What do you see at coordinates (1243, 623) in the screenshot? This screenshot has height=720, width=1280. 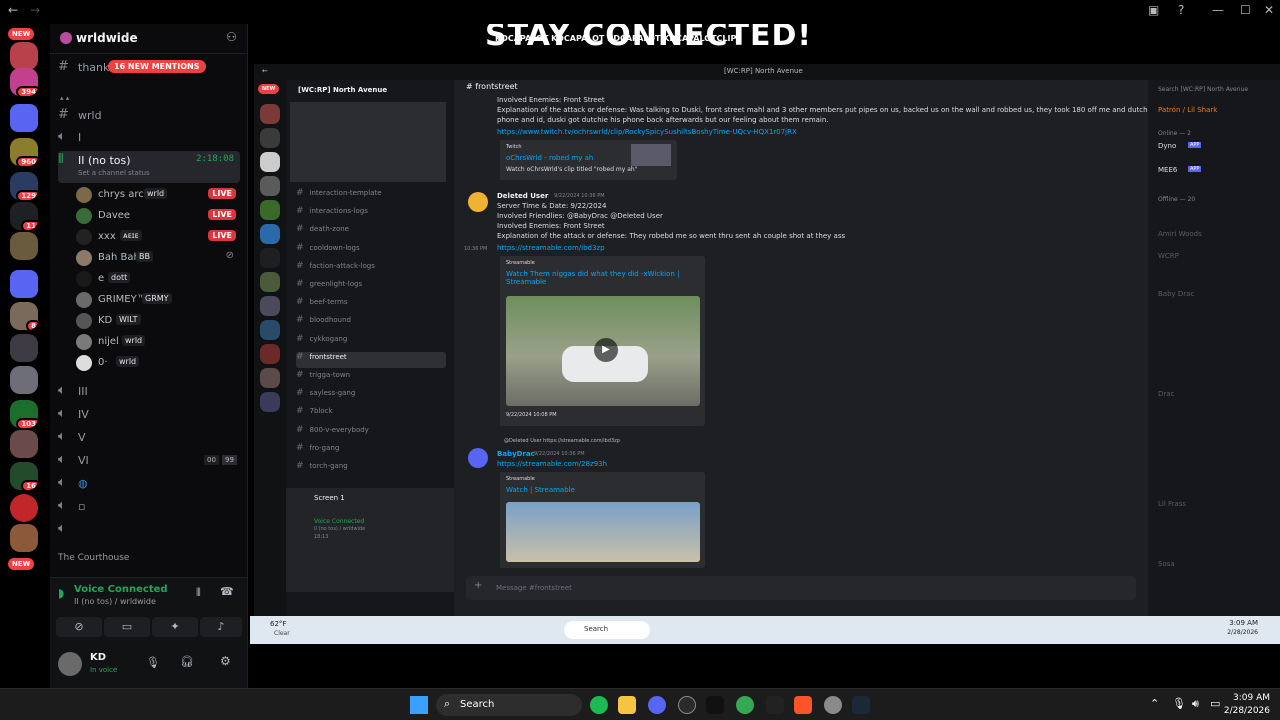 I see `inner-clock-time: 3:09 AM` at bounding box center [1243, 623].